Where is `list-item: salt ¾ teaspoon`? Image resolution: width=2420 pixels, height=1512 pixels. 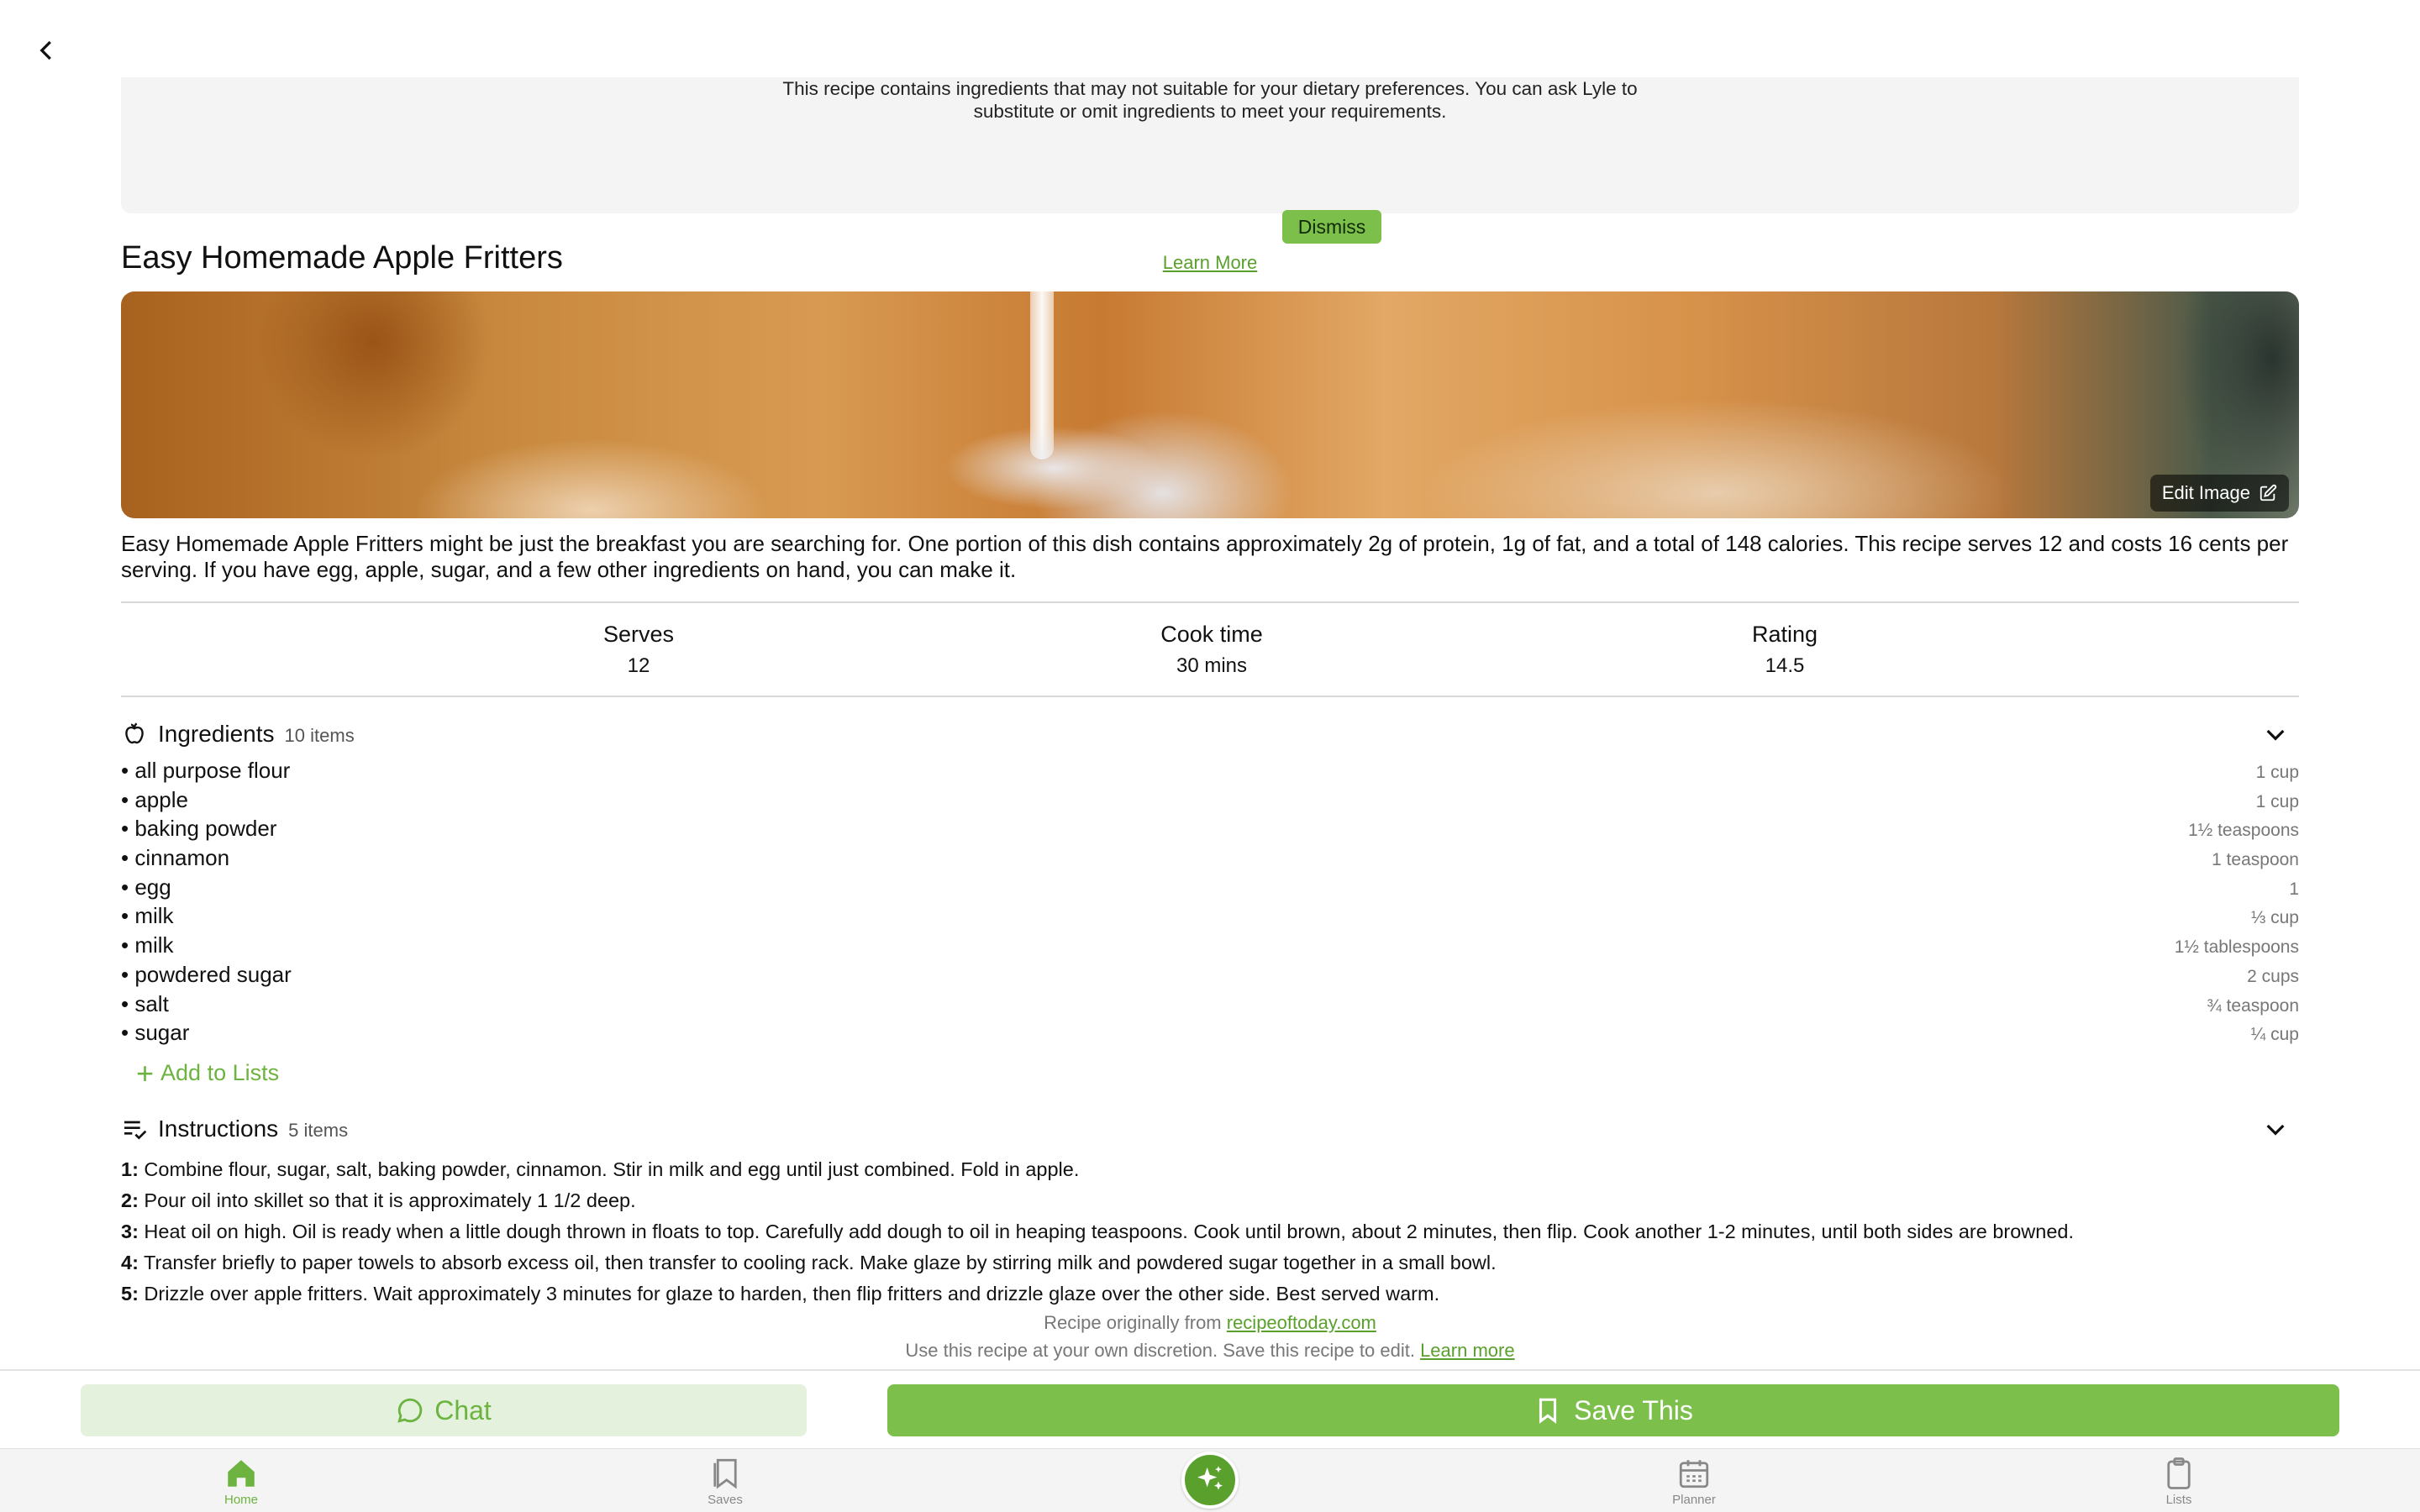
list-item: salt ¾ teaspoon is located at coordinates (1210, 1004).